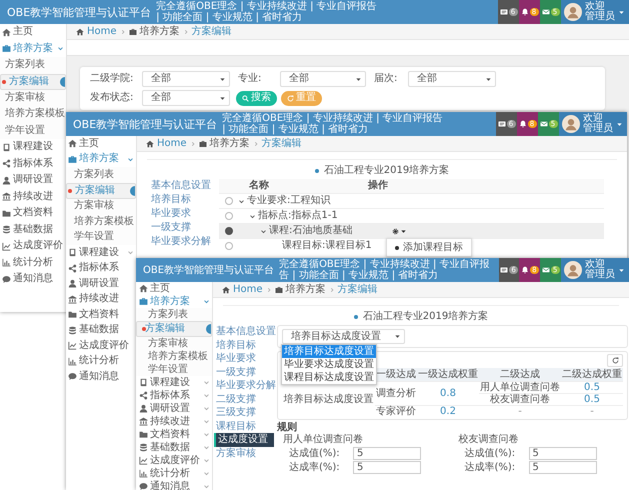 The height and width of the screenshot is (490, 629). What do you see at coordinates (546, 270) in the screenshot?
I see `envelope-icon` at bounding box center [546, 270].